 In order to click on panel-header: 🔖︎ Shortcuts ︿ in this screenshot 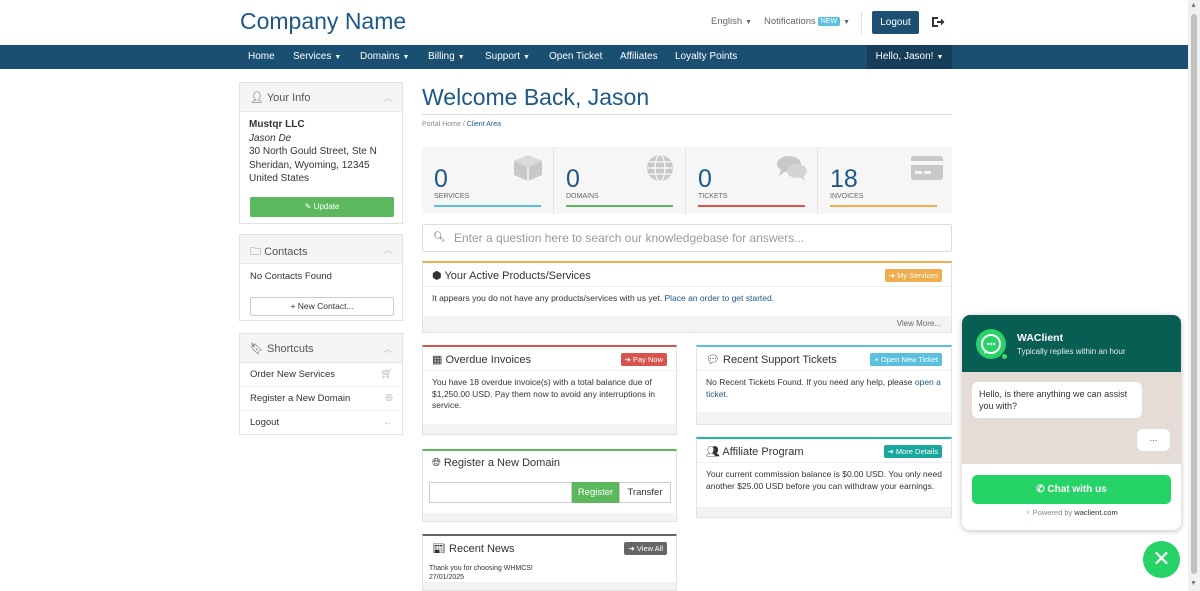, I will do `click(321, 348)`.